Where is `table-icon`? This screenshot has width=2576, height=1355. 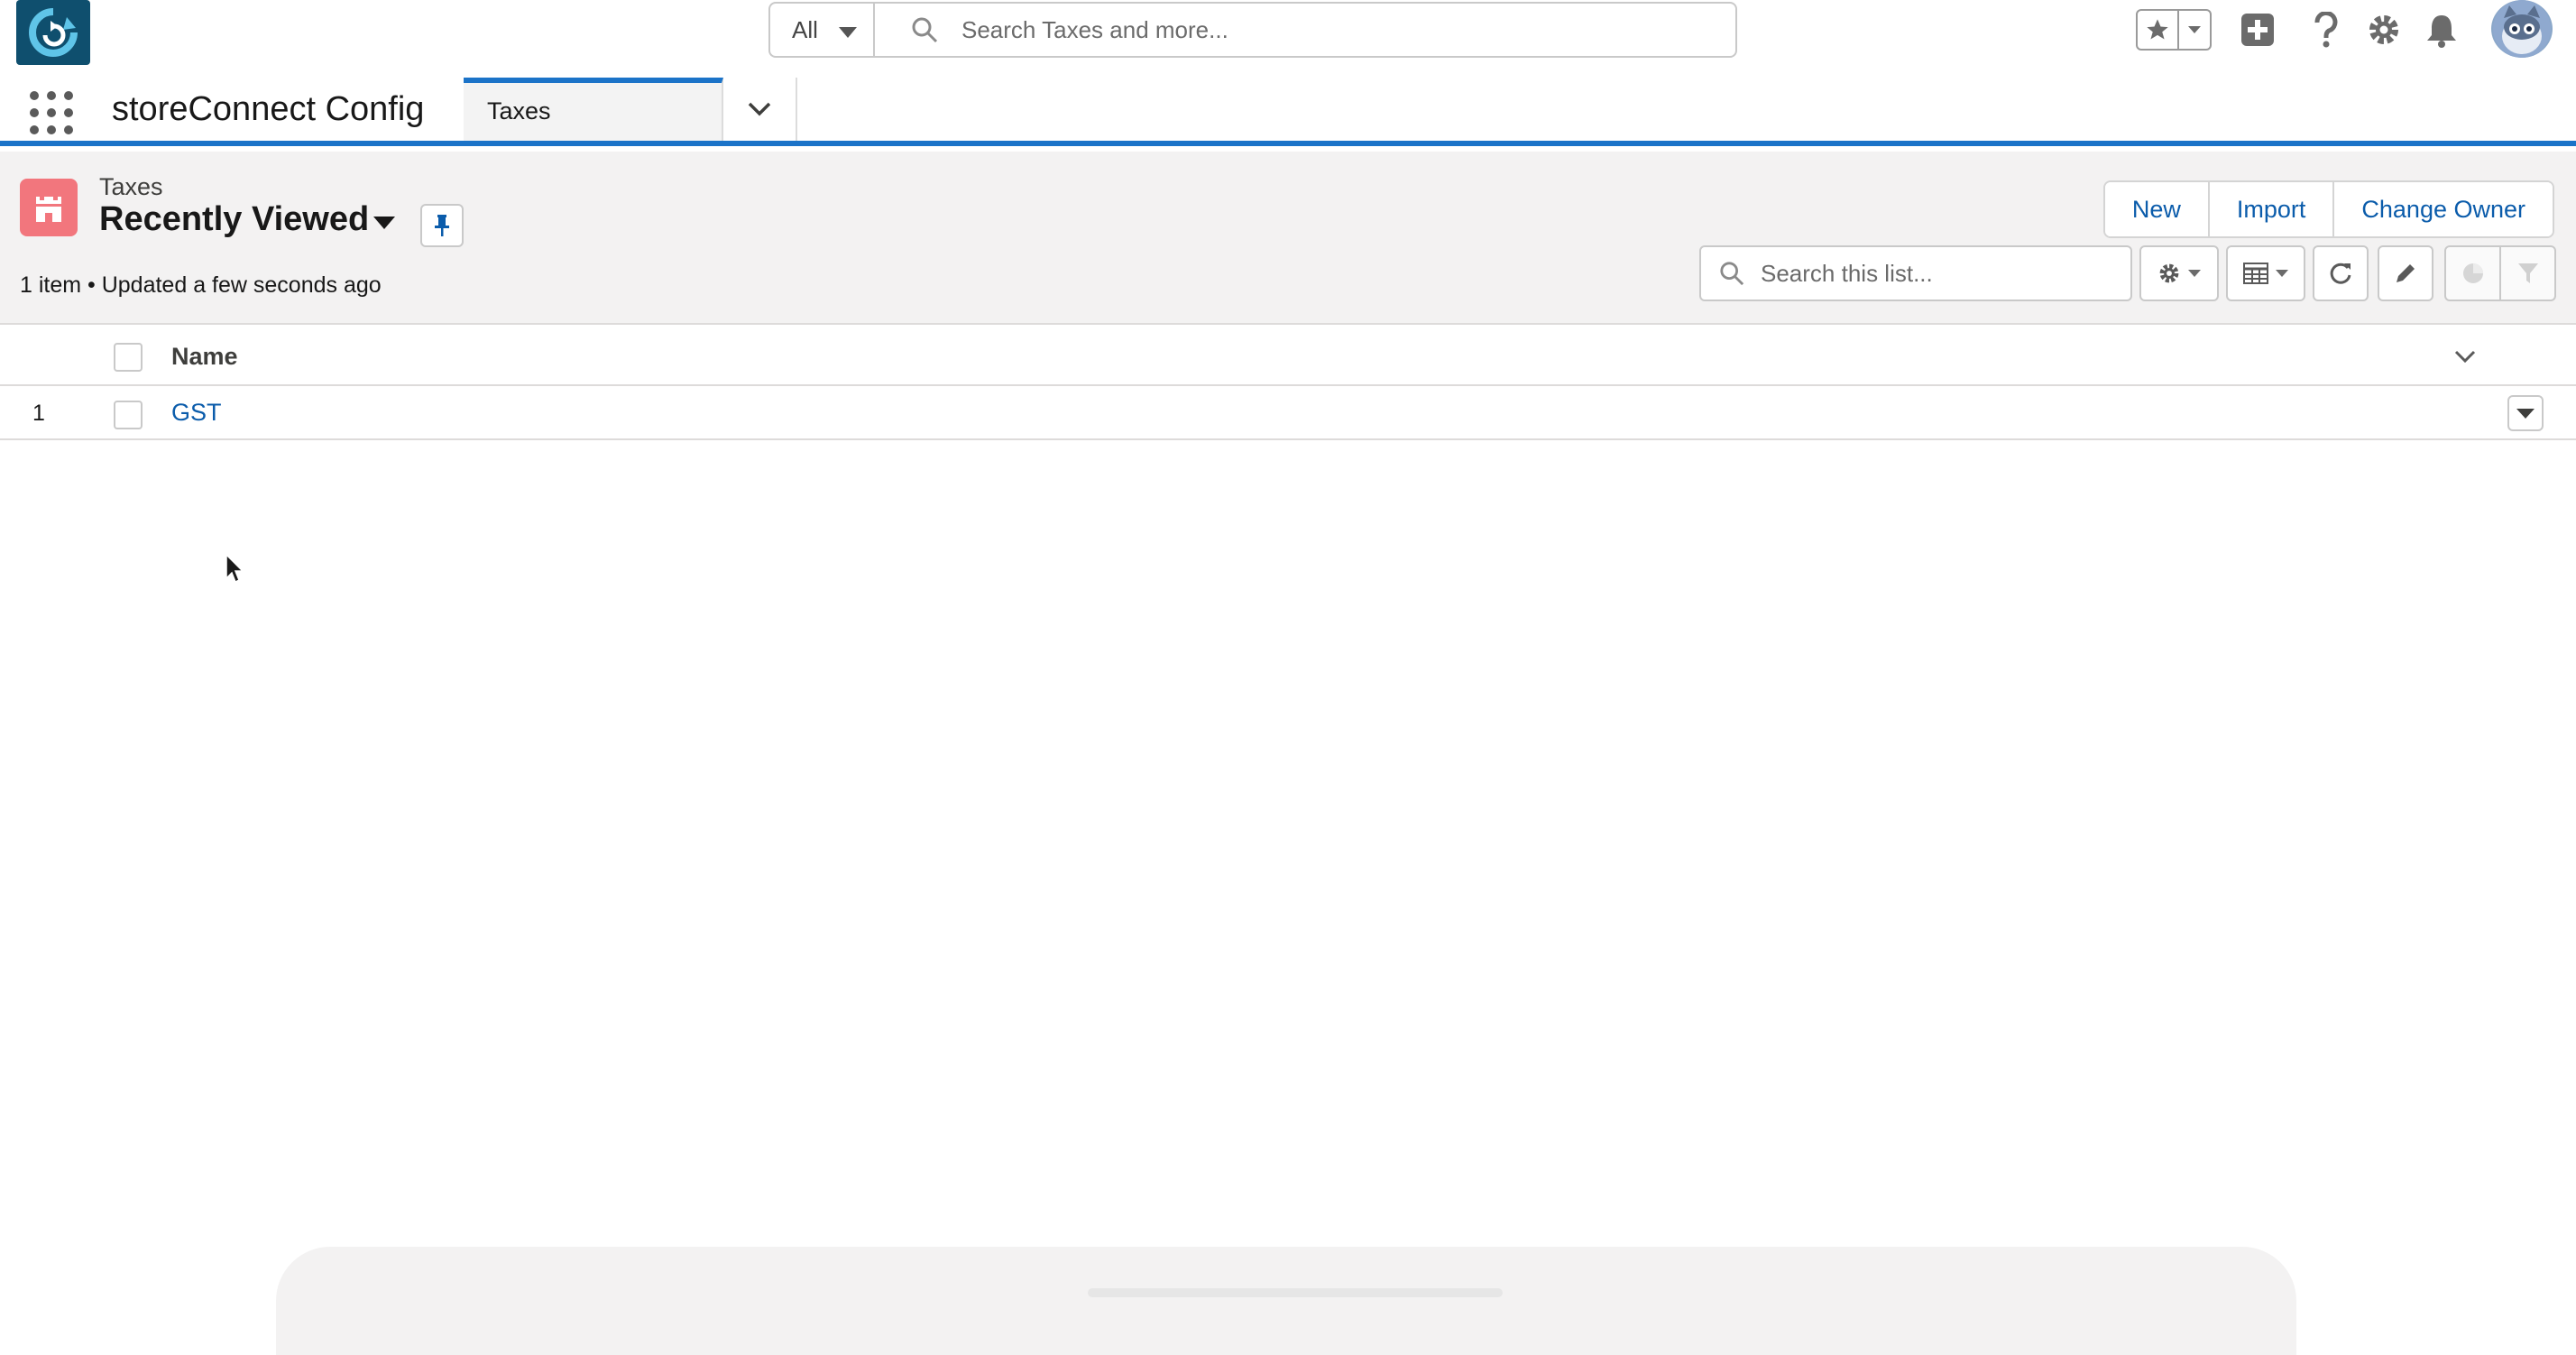
table-icon is located at coordinates (2255, 274).